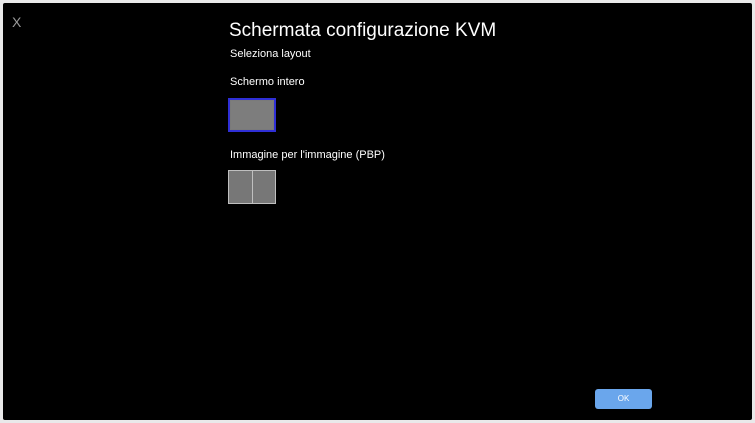 The image size is (755, 423). What do you see at coordinates (363, 30) in the screenshot?
I see `page-title: Schermata configurazione KVM` at bounding box center [363, 30].